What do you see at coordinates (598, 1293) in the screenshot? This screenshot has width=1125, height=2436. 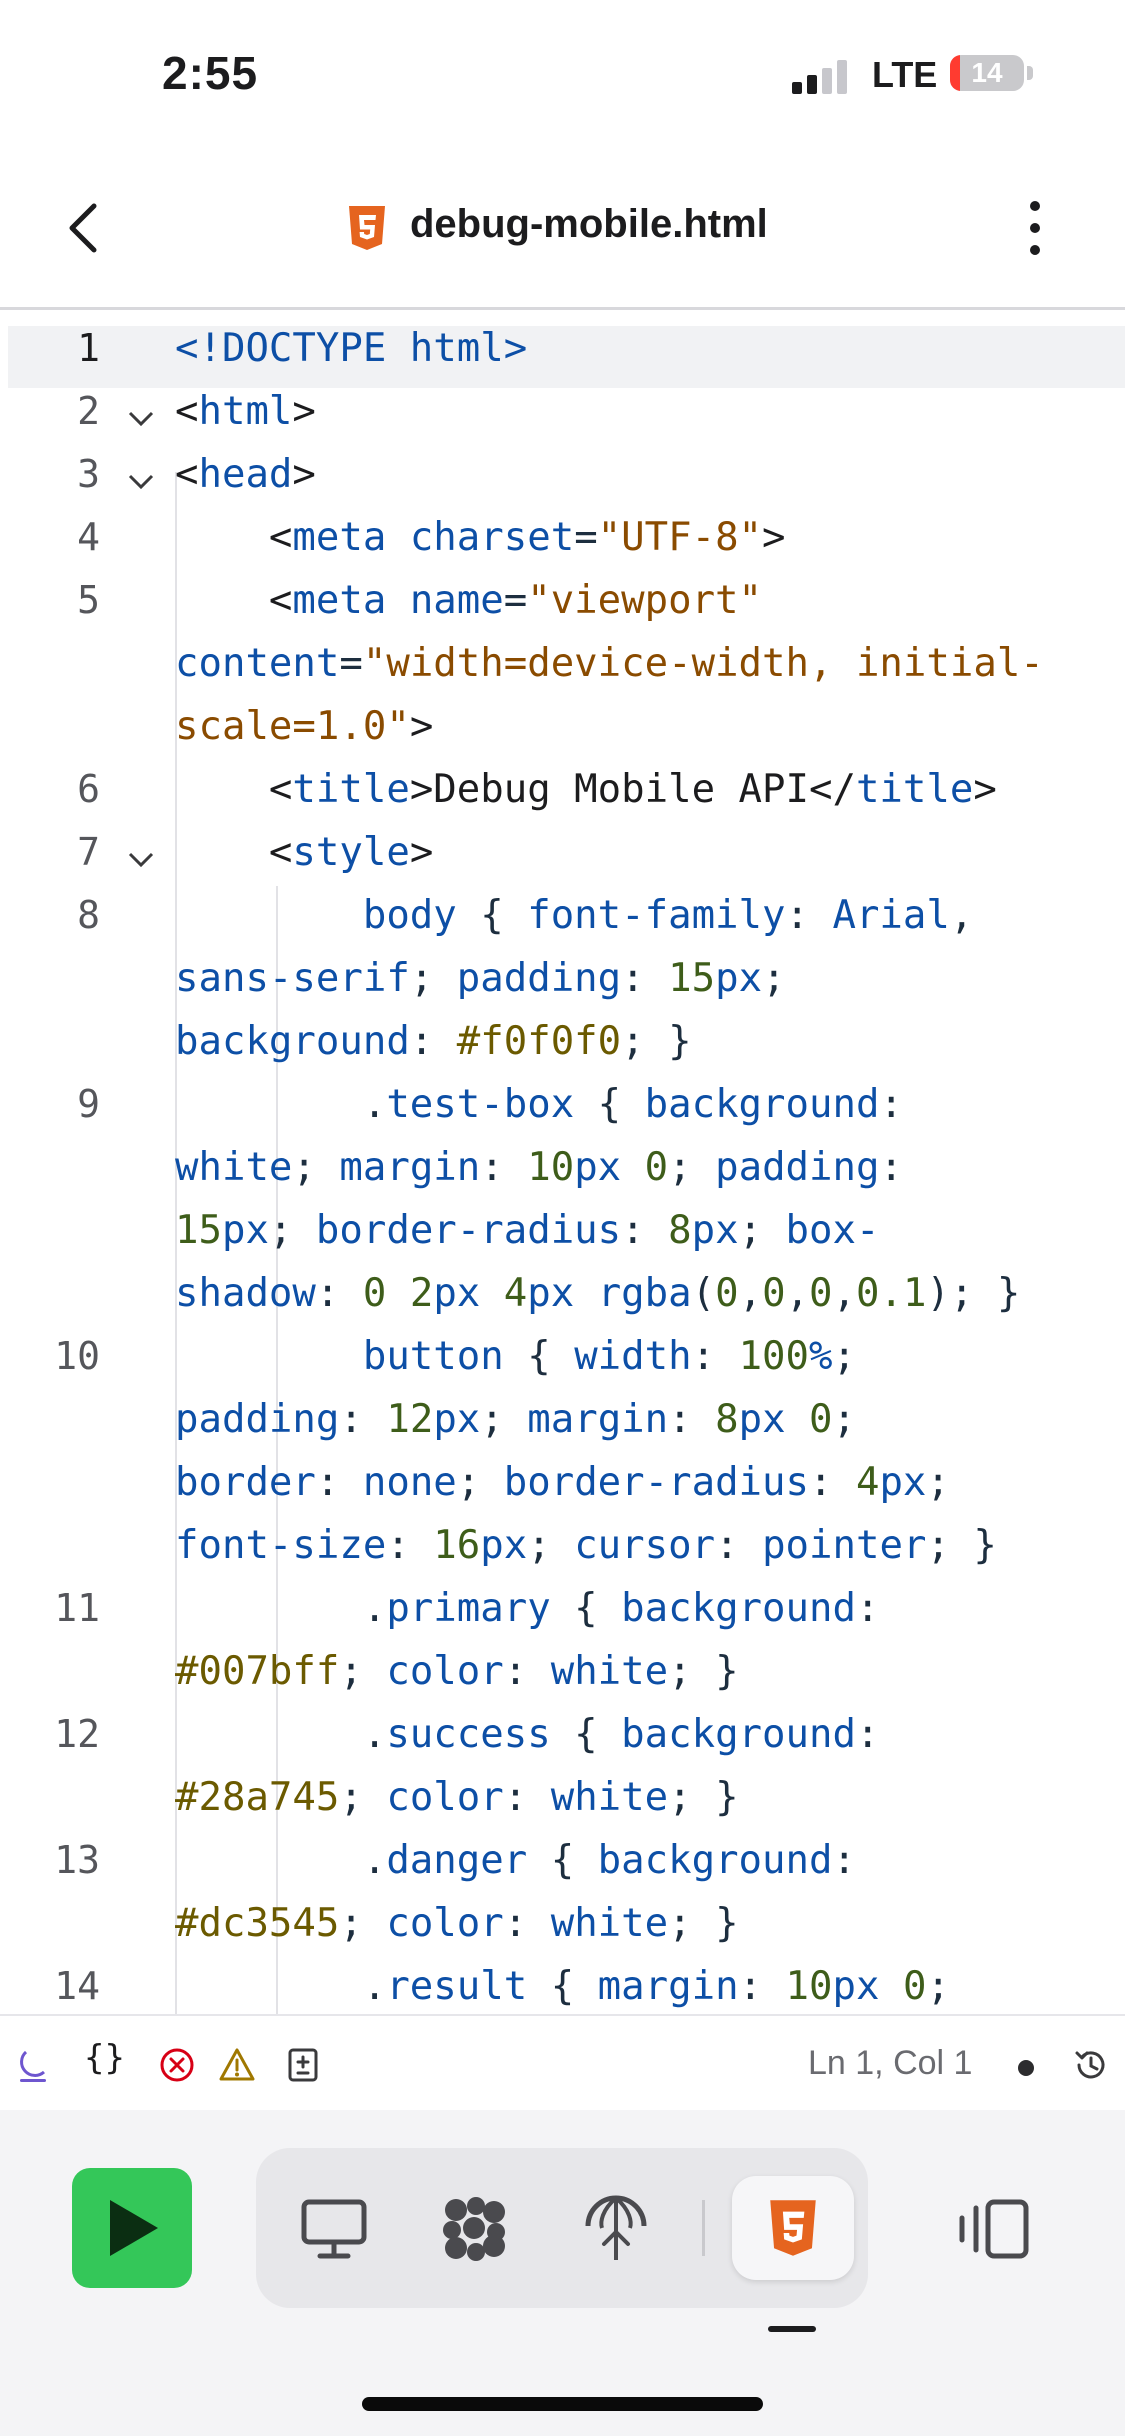 I see `code-line: shadow: 0 2px 4px rgba(0,0,0,0.1); }` at bounding box center [598, 1293].